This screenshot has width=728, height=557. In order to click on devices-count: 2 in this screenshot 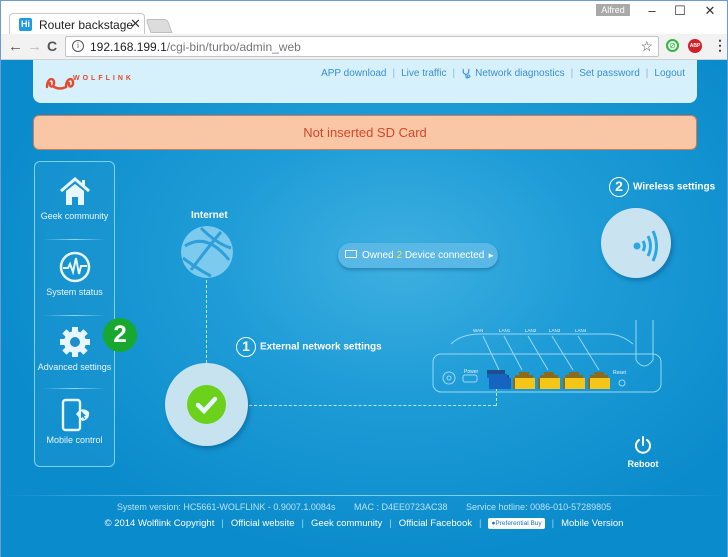, I will do `click(399, 255)`.